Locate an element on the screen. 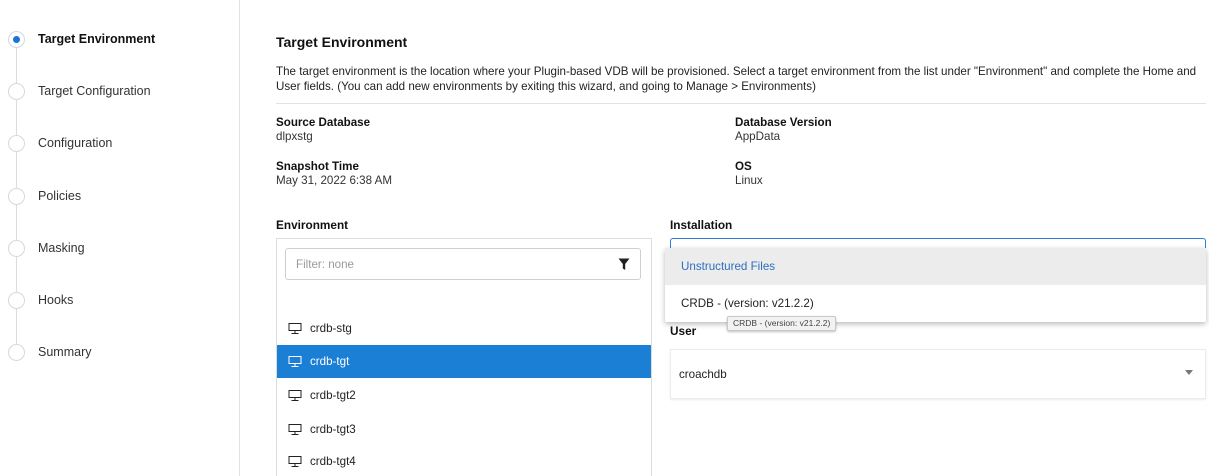  environment-item-label: crdb-tgt2 is located at coordinates (333, 395).